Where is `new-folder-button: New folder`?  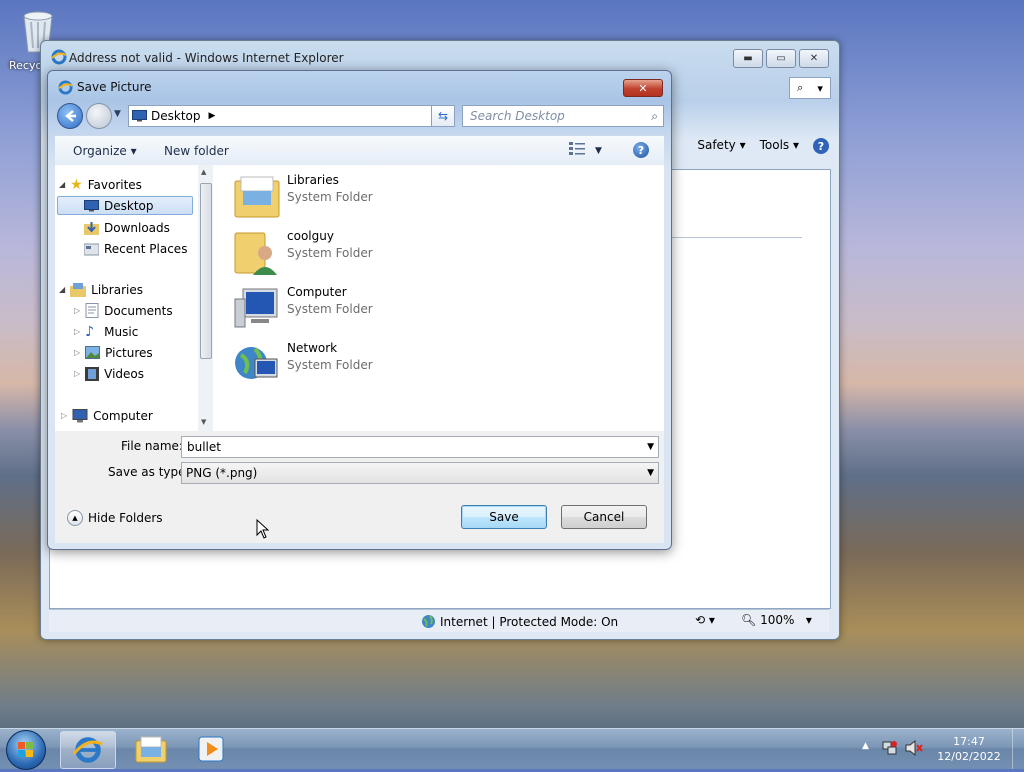 new-folder-button: New folder is located at coordinates (196, 151).